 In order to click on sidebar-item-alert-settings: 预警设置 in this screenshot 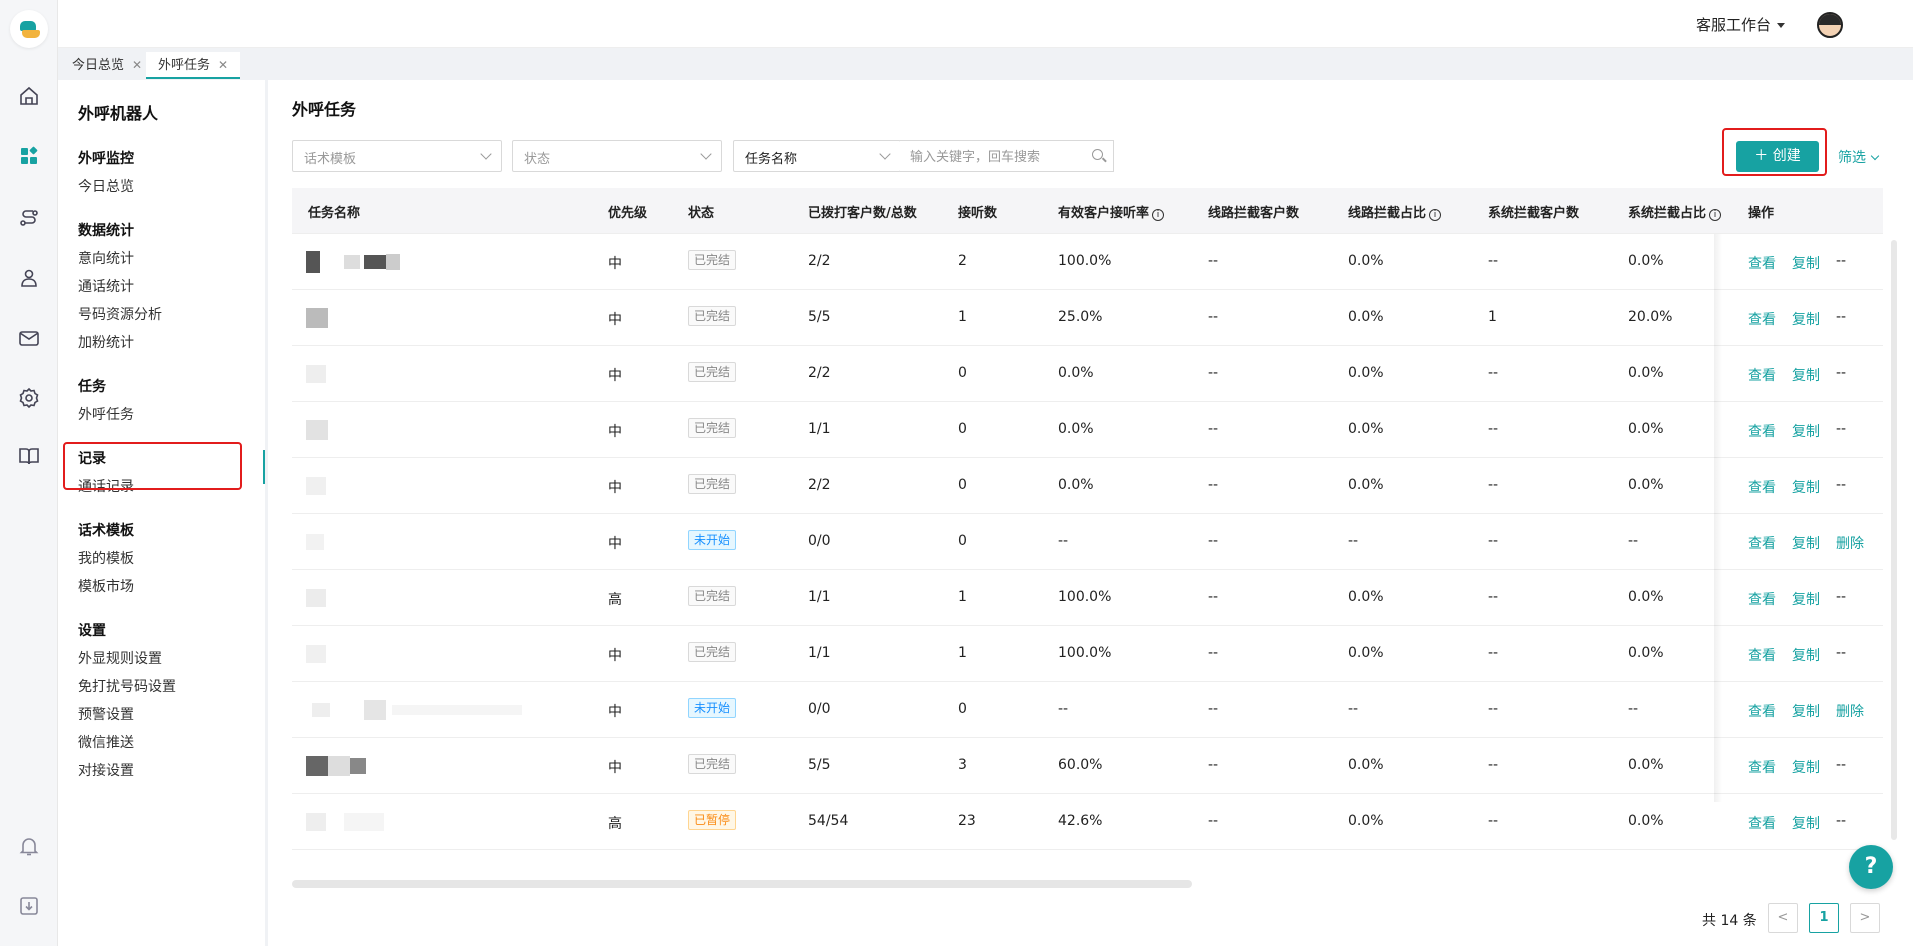, I will do `click(106, 714)`.